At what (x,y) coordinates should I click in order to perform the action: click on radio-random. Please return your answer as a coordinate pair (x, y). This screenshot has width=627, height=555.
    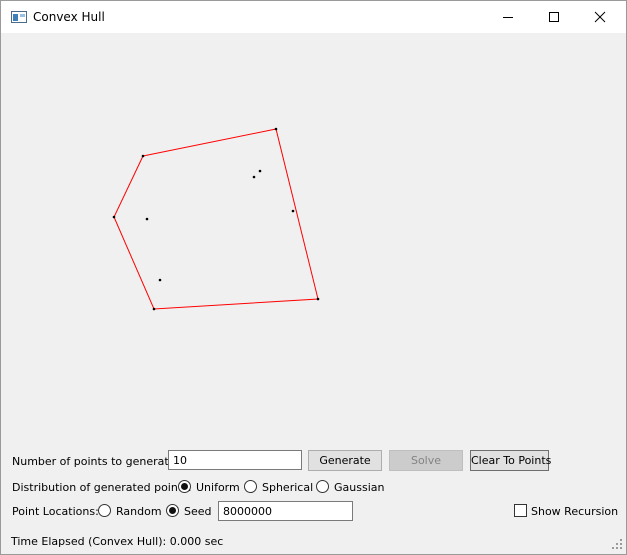
    Looking at the image, I should click on (104, 510).